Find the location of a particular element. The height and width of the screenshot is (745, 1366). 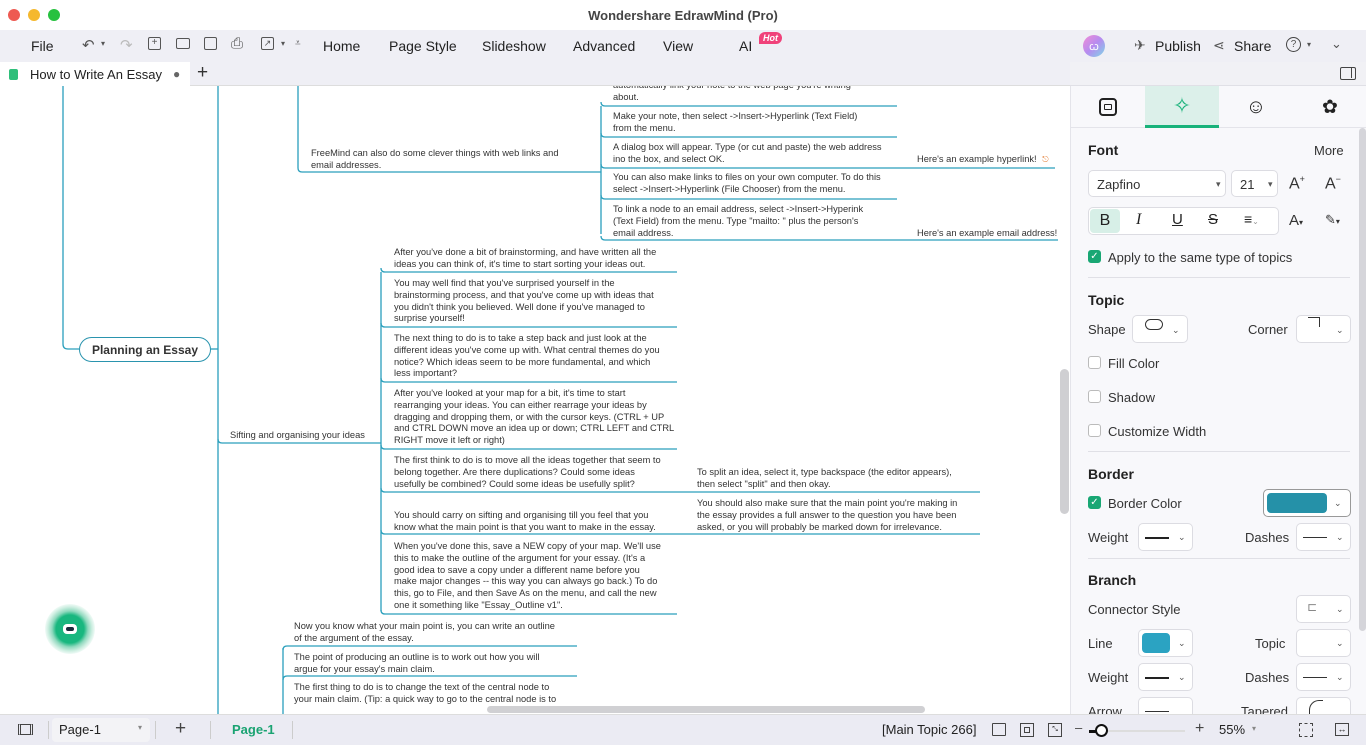

ai-assistant-button is located at coordinates (70, 629).